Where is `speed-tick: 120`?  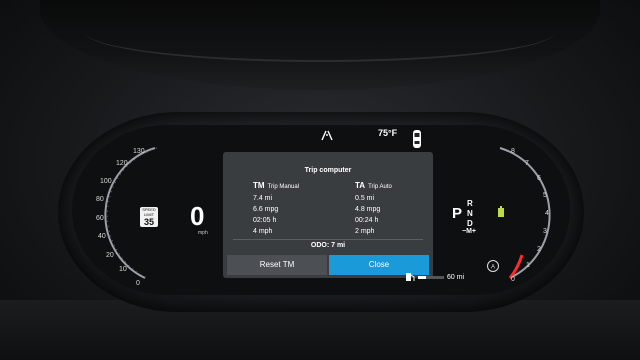 speed-tick: 120 is located at coordinates (122, 163).